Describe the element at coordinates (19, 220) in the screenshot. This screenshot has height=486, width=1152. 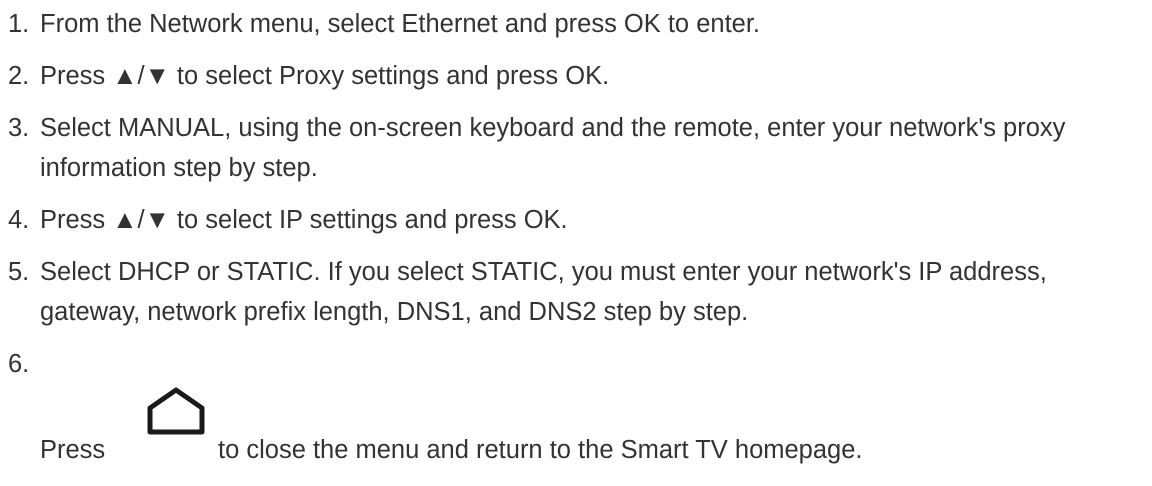
I see `step-number: 4.` at that location.